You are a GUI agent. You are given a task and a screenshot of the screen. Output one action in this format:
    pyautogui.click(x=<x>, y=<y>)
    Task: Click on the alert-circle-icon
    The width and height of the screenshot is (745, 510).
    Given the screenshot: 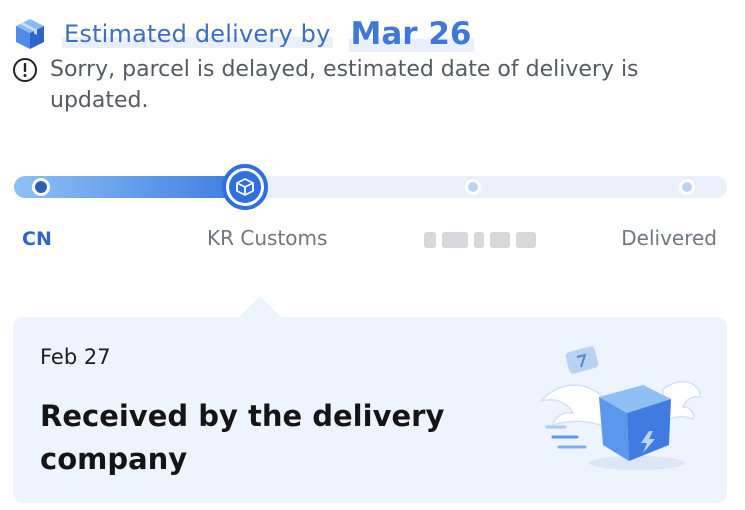 What is the action you would take?
    pyautogui.click(x=25, y=70)
    